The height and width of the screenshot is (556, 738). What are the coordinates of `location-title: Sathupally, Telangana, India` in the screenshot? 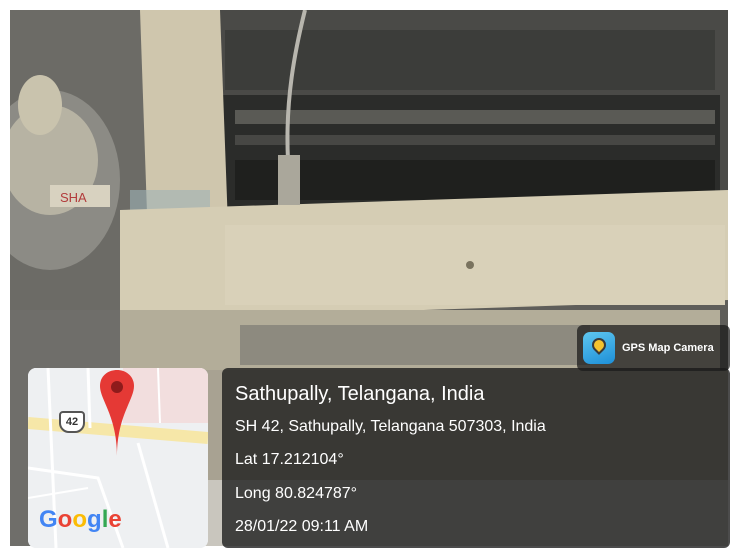 It's located at (360, 394).